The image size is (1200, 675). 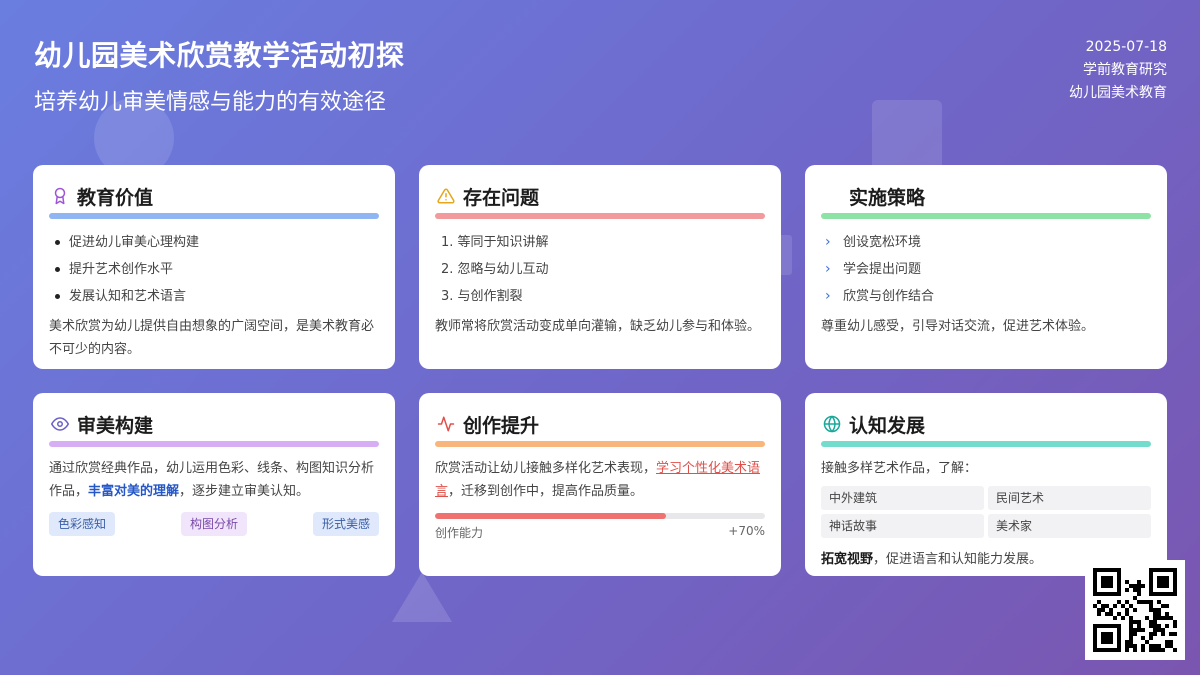 What do you see at coordinates (115, 197) in the screenshot?
I see `card-title: 教育价值` at bounding box center [115, 197].